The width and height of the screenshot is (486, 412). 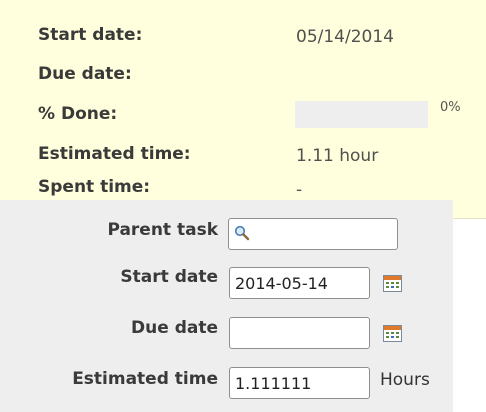 I want to click on estimated-time-form-label: Estimated time, so click(x=145, y=379).